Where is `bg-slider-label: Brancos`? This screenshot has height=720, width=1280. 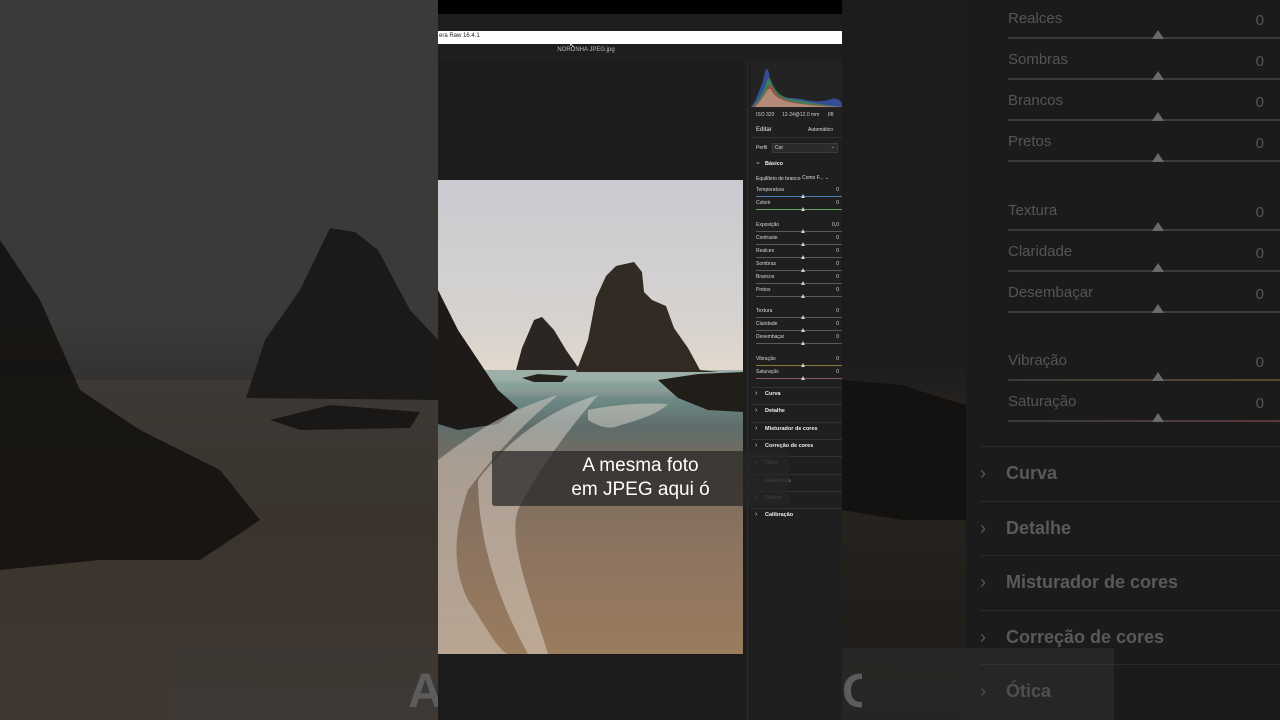 bg-slider-label: Brancos is located at coordinates (1036, 100).